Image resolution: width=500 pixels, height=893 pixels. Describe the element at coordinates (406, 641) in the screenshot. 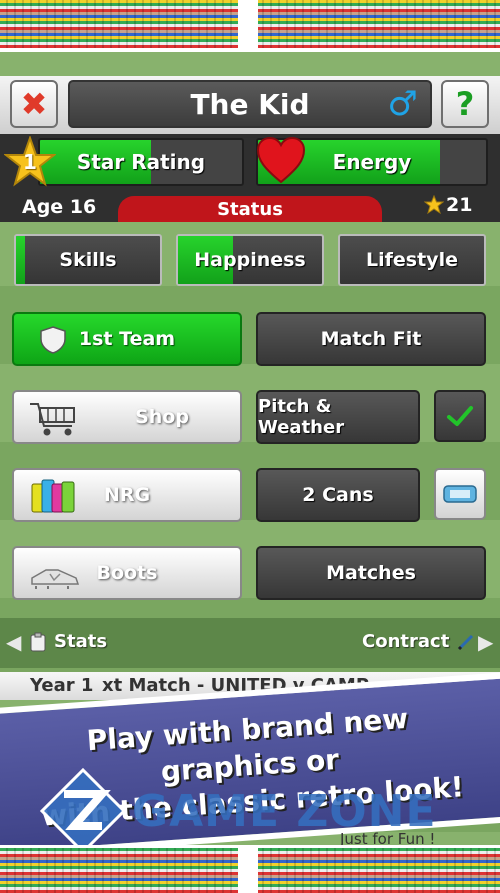

I see `contract-label: Contract` at that location.